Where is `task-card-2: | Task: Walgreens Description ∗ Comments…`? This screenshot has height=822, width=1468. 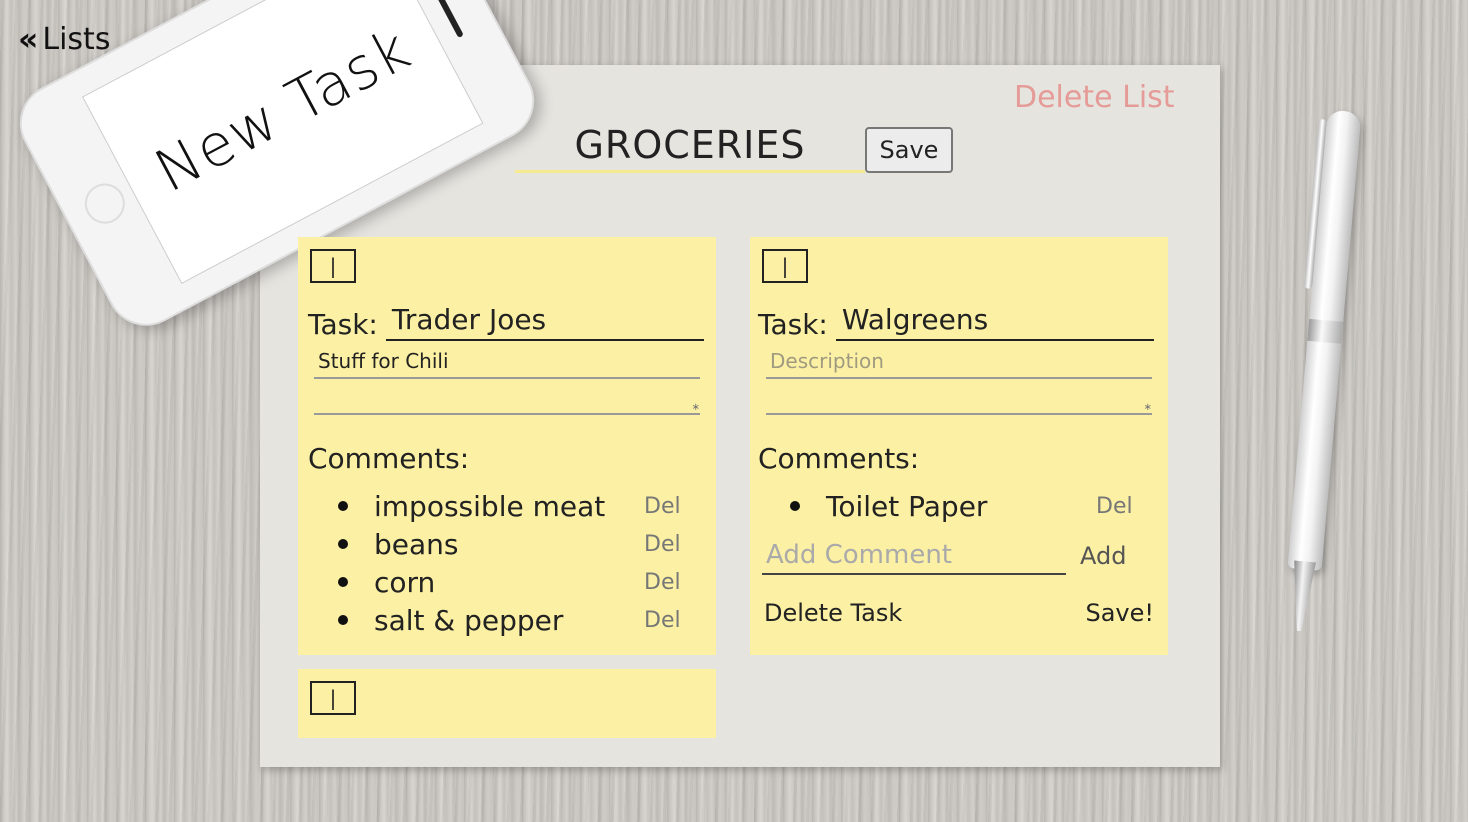 task-card-2: | Task: Walgreens Description ∗ Comments… is located at coordinates (959, 446).